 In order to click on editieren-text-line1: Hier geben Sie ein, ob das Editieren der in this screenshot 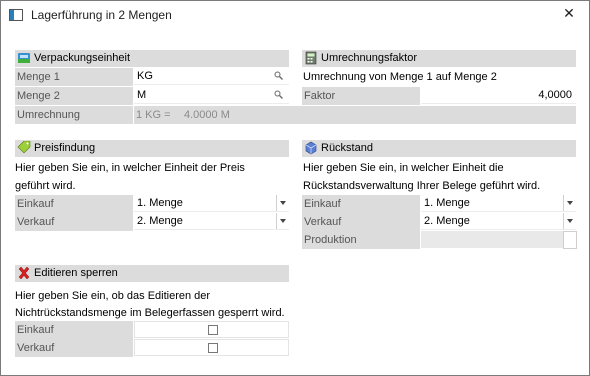, I will do `click(113, 296)`.